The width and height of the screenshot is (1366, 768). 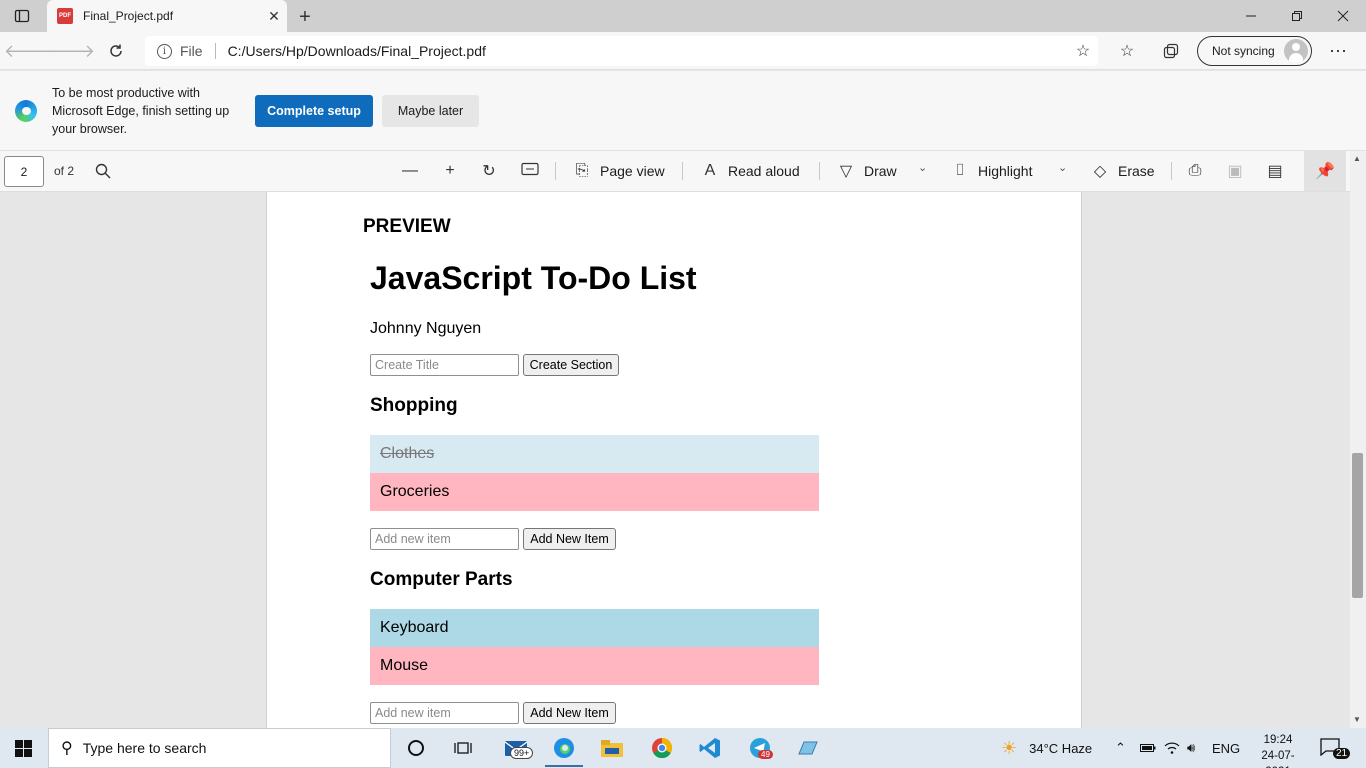 What do you see at coordinates (765, 754) in the screenshot?
I see `telegram-badge: 49` at bounding box center [765, 754].